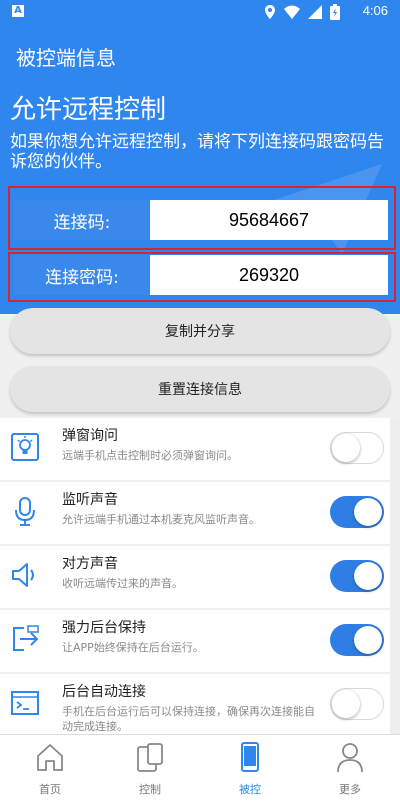 The image size is (400, 801). What do you see at coordinates (197, 152) in the screenshot?
I see `hero-description: 如果你想允许远程控制，请将下列连接码跟密码告诉您的伙伴。` at bounding box center [197, 152].